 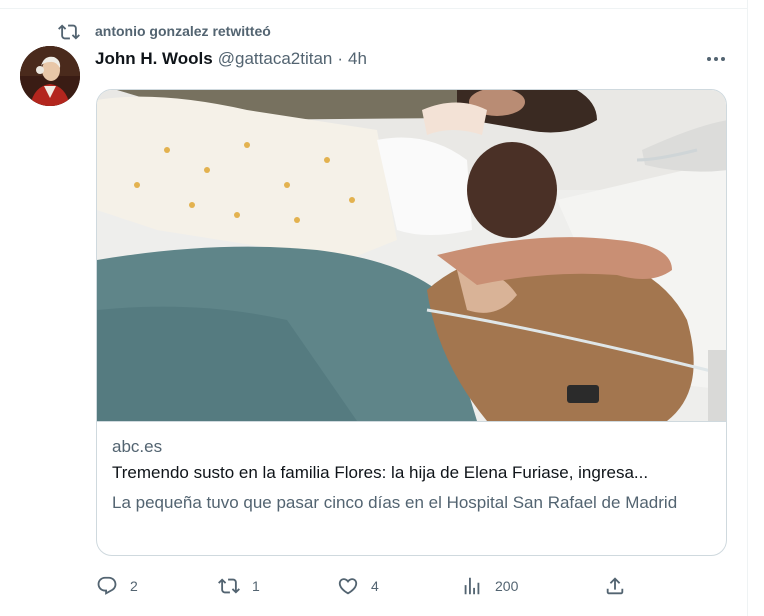 I want to click on like-count: 4, so click(x=375, y=586).